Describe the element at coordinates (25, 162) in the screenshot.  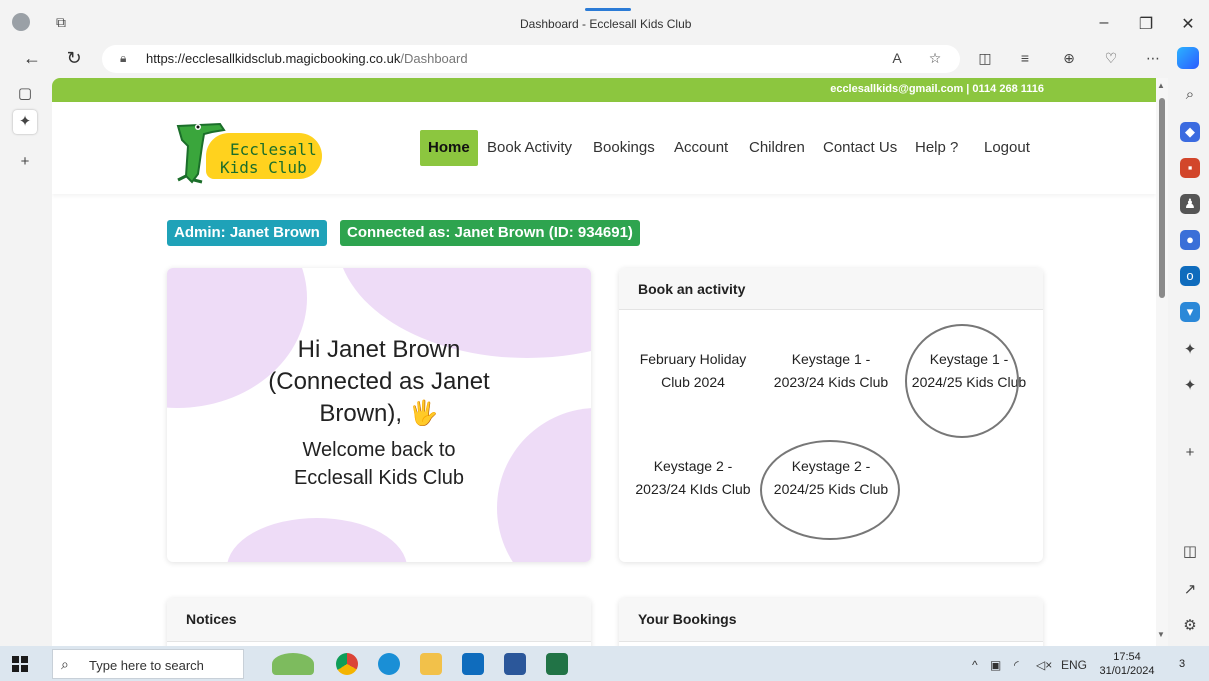
I see `new-tab-icon: +` at that location.